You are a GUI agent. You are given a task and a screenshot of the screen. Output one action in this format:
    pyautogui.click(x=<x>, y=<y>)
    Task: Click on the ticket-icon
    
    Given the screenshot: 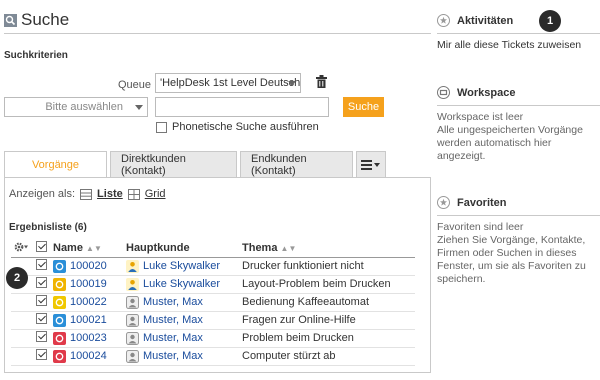 What is the action you would take?
    pyautogui.click(x=59, y=266)
    